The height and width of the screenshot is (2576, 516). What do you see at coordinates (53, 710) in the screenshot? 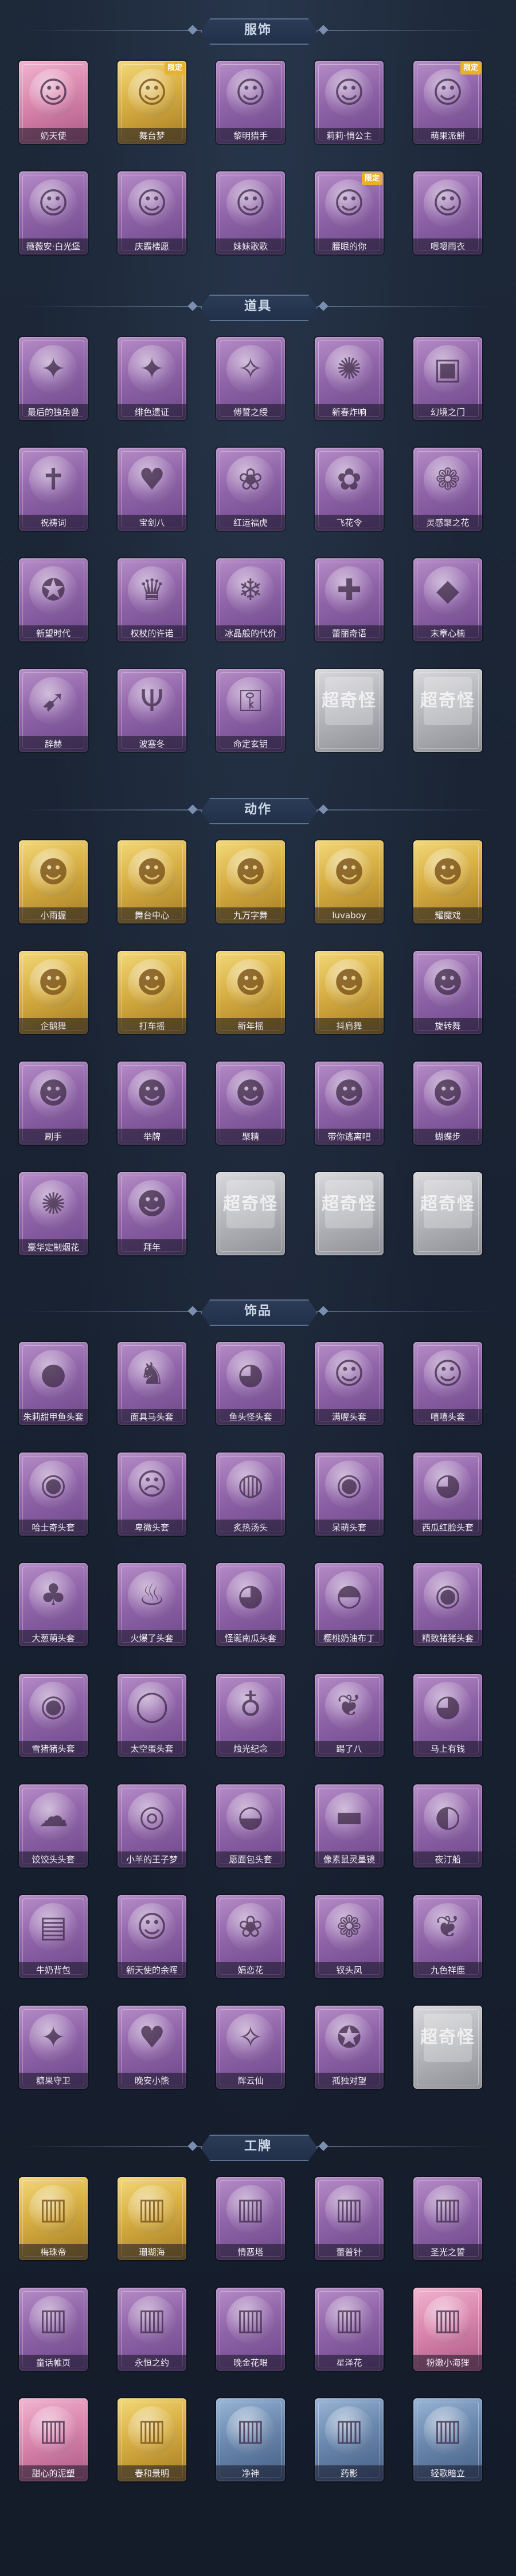
I see `item-tile: ➹ 辞赫` at bounding box center [53, 710].